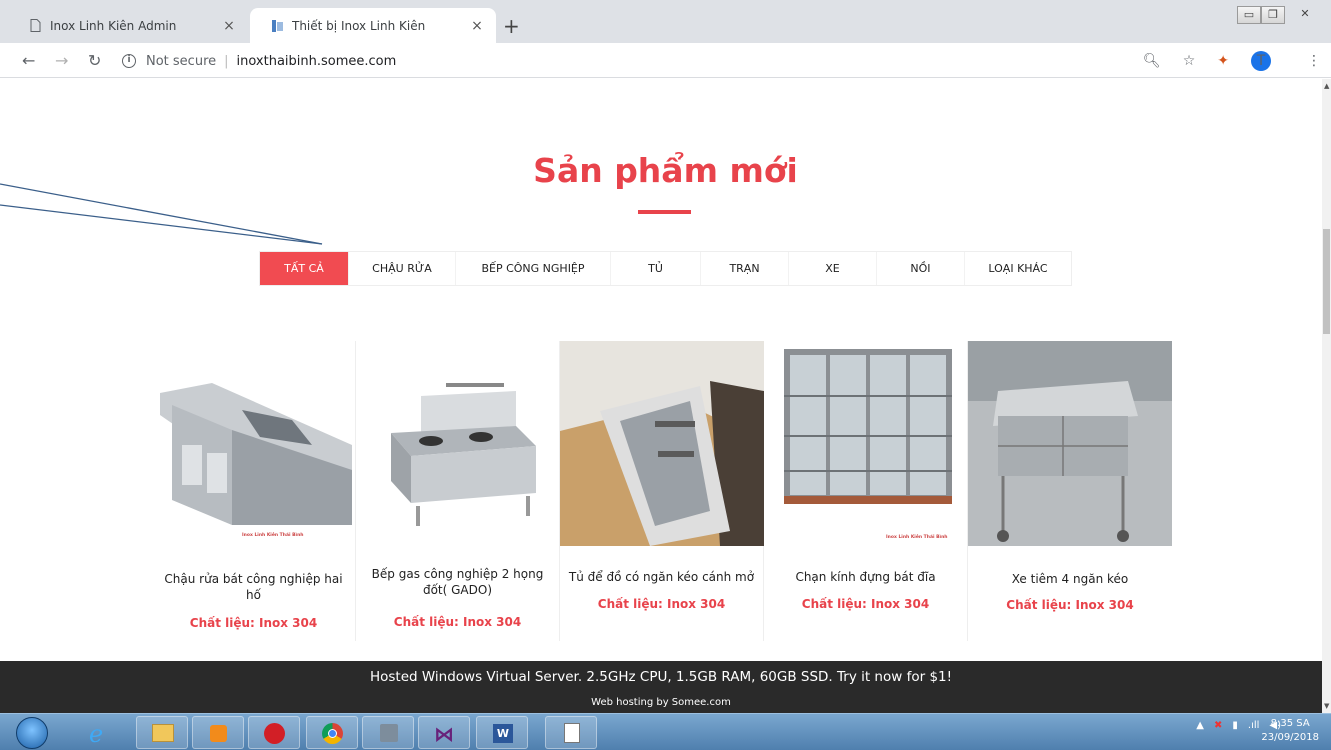 The image size is (1331, 750). Describe the element at coordinates (32, 733) in the screenshot. I see `start-button-icon` at that location.